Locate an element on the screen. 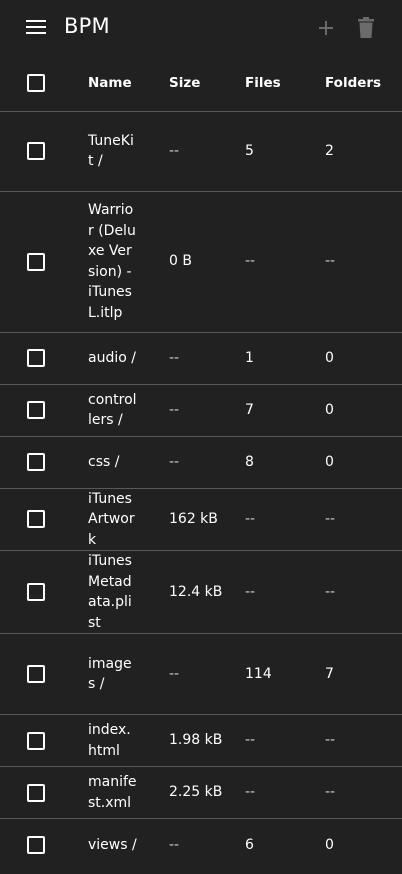  table-row: iTunesMetadata.plist 12.4 kB -- -- is located at coordinates (201, 592).